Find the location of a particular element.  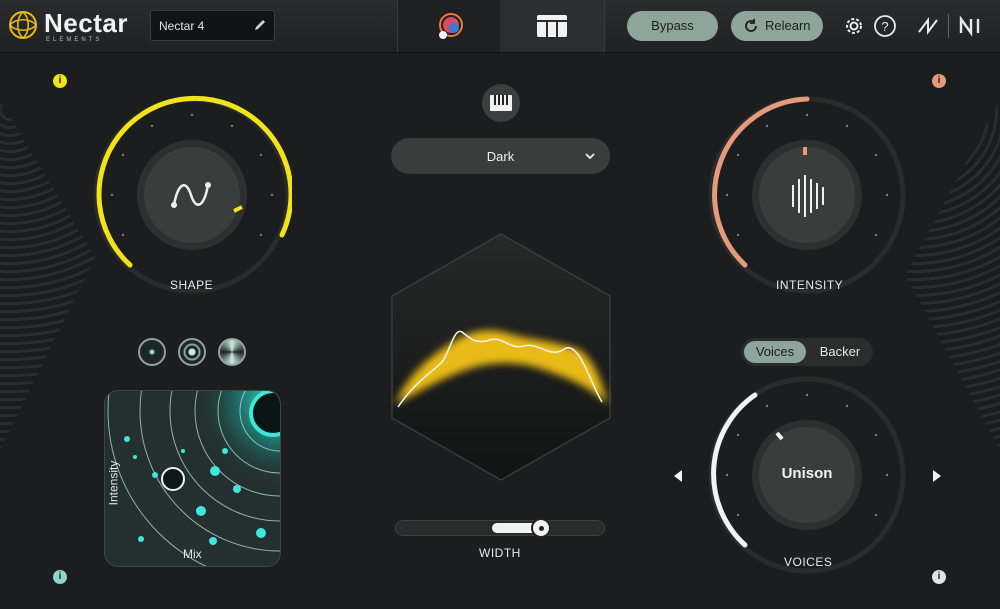

shape-knob is located at coordinates (192, 195).